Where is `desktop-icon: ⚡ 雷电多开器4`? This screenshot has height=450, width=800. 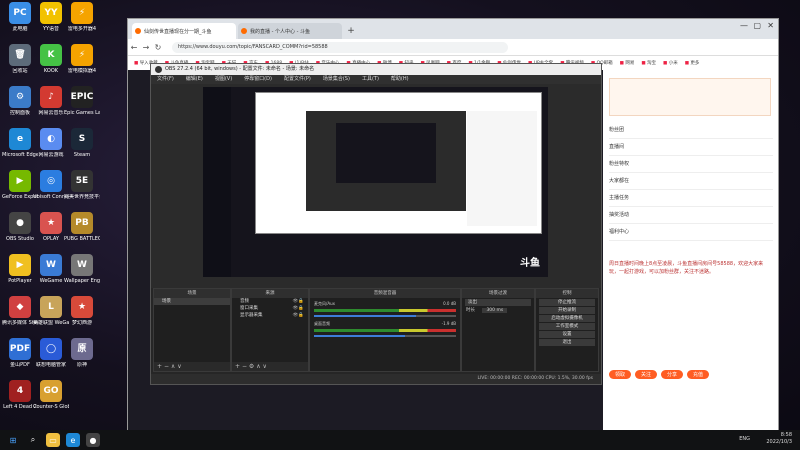 desktop-icon: ⚡ 雷电多开器4 is located at coordinates (82, 17).